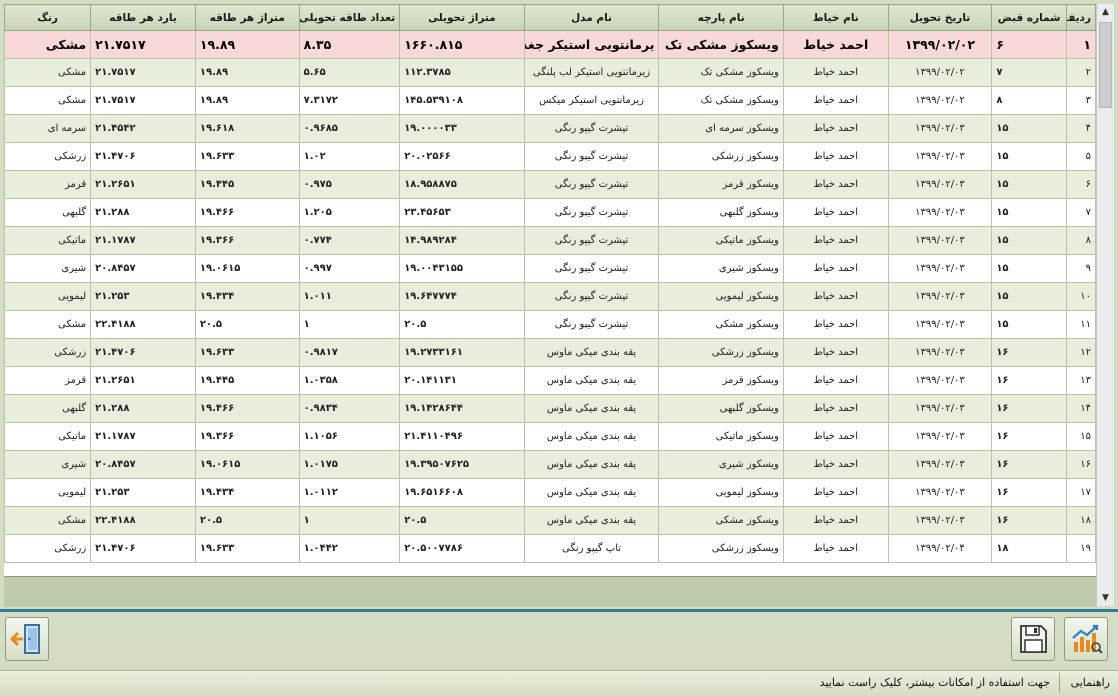 Image resolution: width=1118 pixels, height=696 pixels. What do you see at coordinates (1080, 44) in the screenshot?
I see `cell-row: ۱` at bounding box center [1080, 44].